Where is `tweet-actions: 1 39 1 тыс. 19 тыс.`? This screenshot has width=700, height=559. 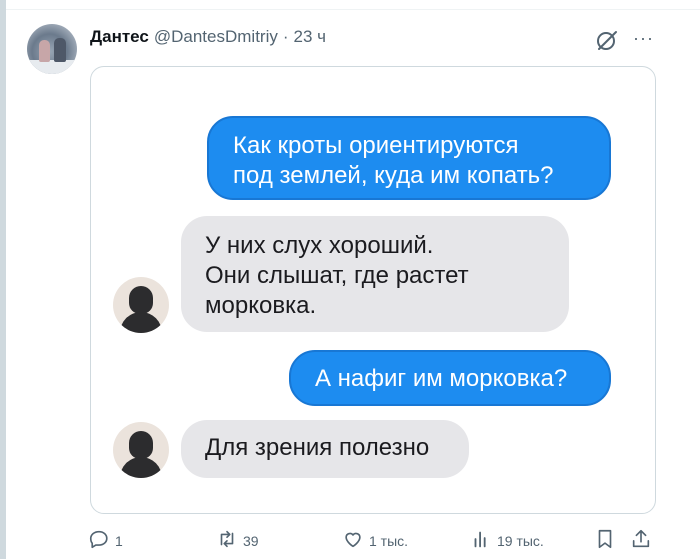 tweet-actions: 1 39 1 тыс. 19 тыс. is located at coordinates (374, 541).